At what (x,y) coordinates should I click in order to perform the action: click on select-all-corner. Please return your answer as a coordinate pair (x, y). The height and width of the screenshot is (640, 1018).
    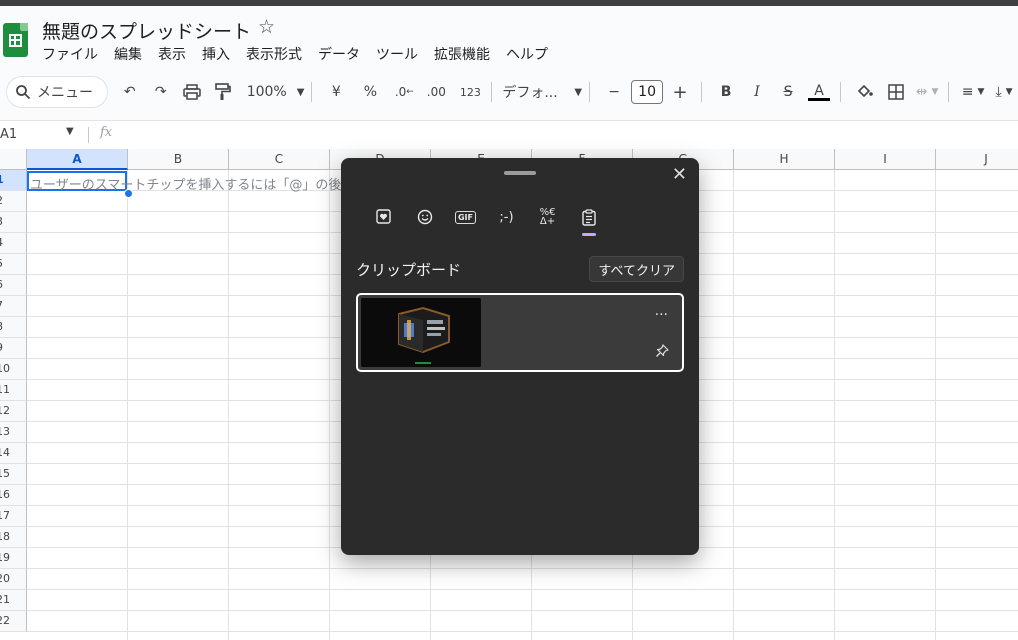
    Looking at the image, I should click on (13, 159).